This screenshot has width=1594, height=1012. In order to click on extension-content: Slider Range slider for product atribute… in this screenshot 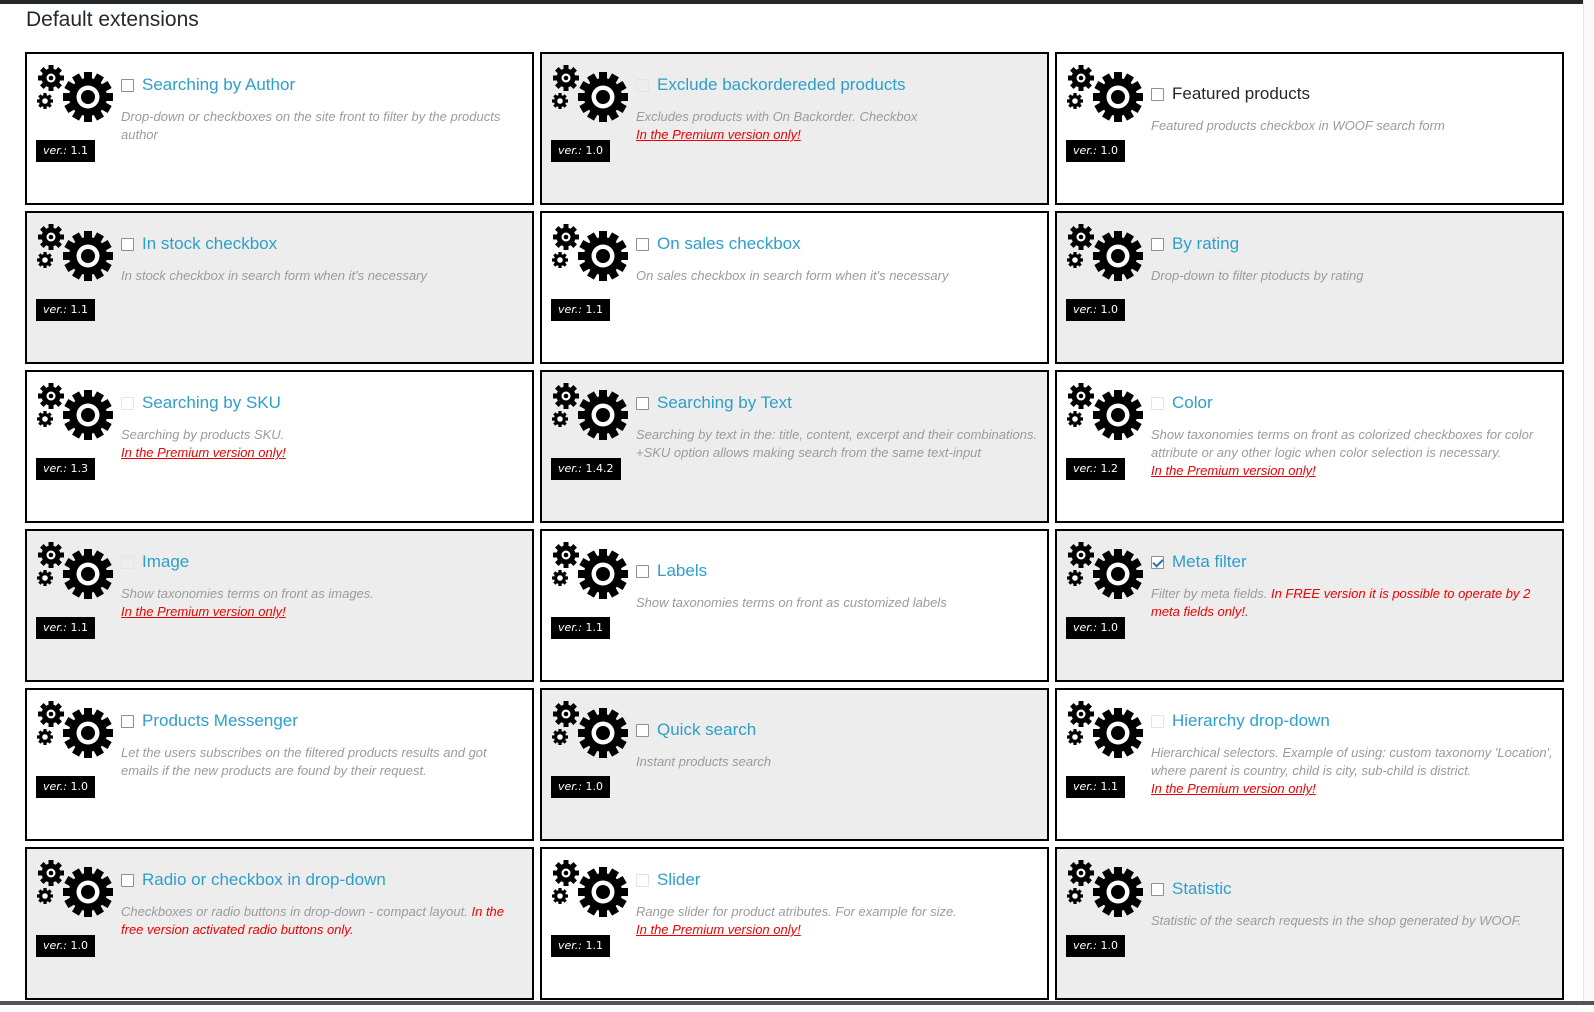, I will do `click(837, 904)`.